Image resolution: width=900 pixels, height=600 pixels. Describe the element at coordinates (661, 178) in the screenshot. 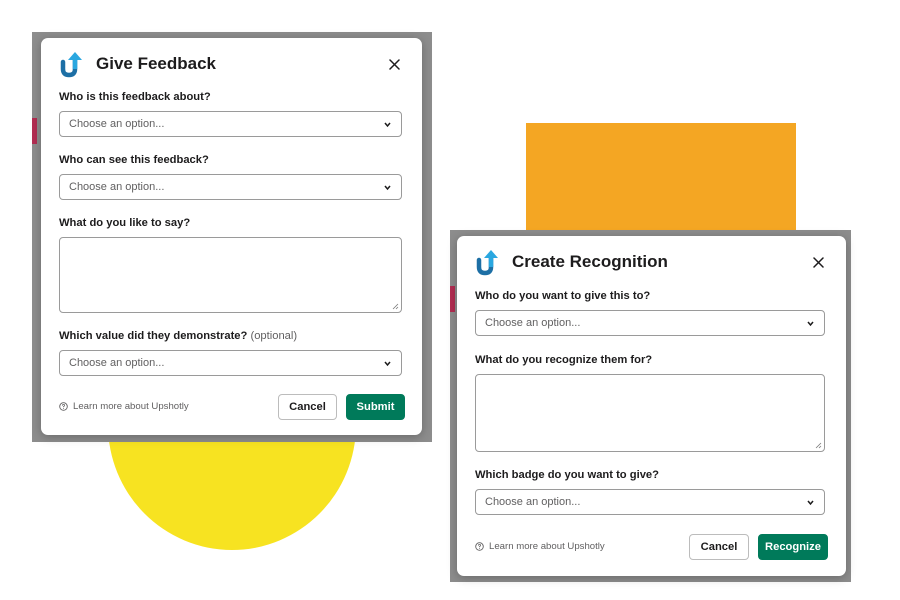

I see `decorative-orange-rectangle` at that location.